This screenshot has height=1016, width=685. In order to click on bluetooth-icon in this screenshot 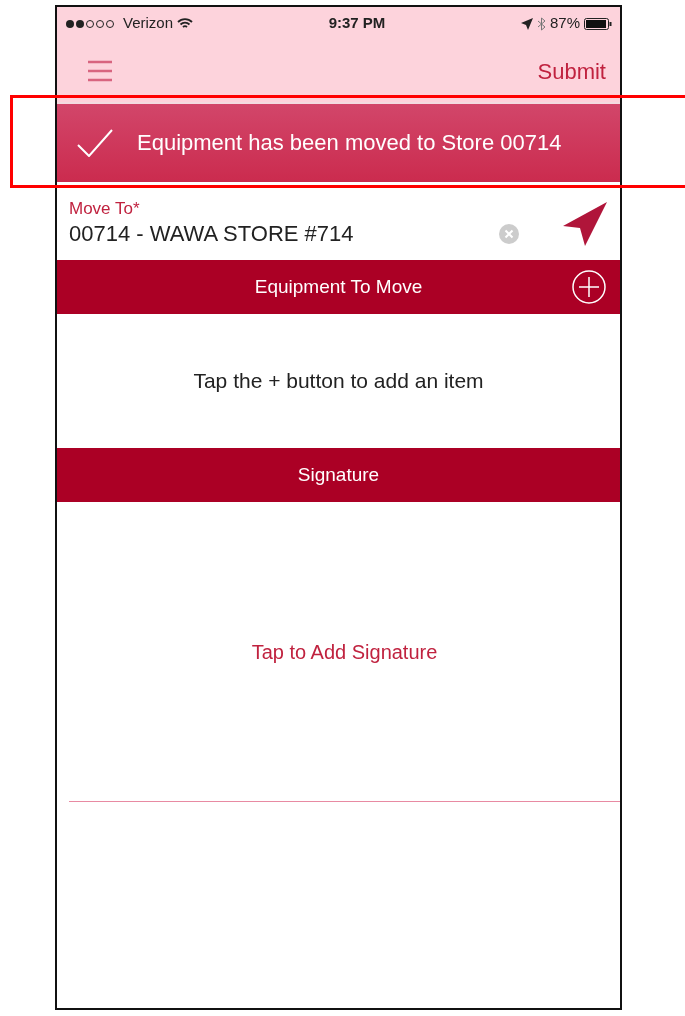, I will do `click(541, 23)`.